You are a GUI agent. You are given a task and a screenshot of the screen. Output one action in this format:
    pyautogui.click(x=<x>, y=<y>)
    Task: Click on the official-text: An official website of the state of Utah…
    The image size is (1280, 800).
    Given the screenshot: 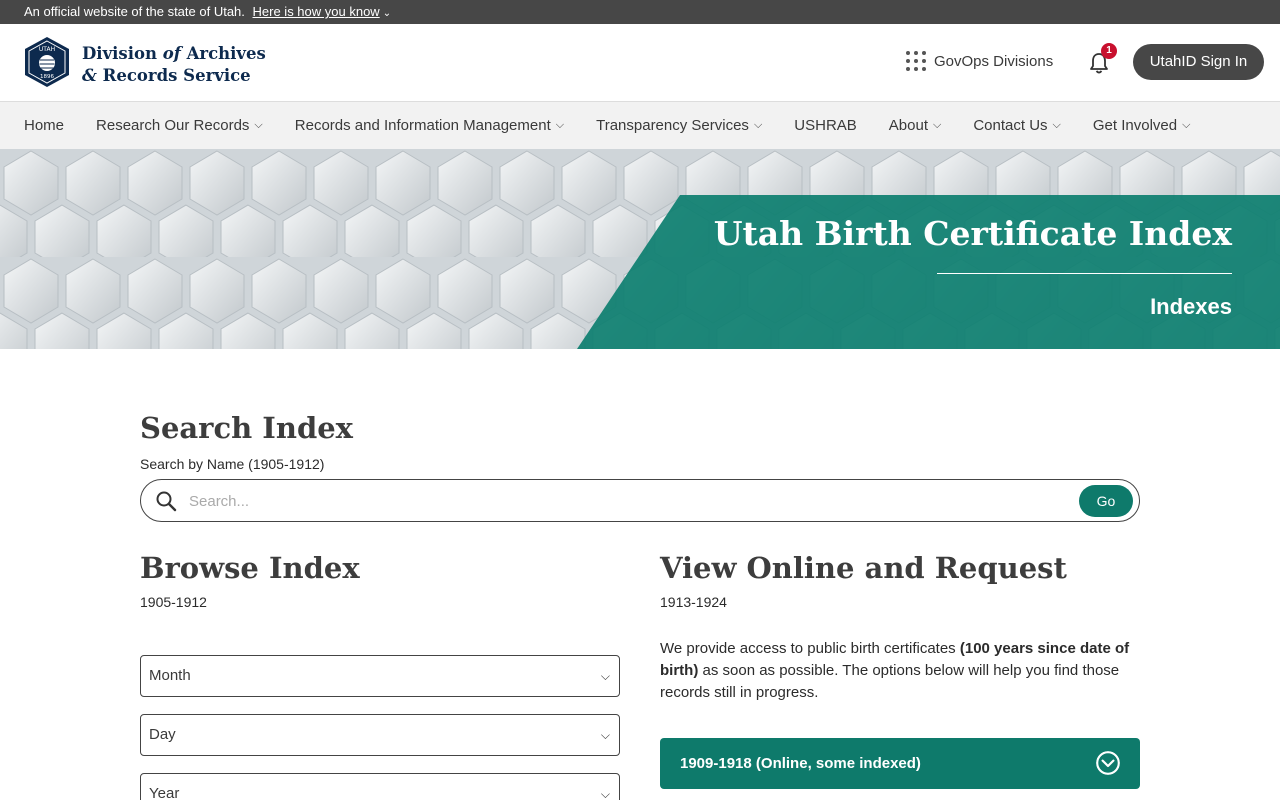 What is the action you would take?
    pyautogui.click(x=134, y=11)
    